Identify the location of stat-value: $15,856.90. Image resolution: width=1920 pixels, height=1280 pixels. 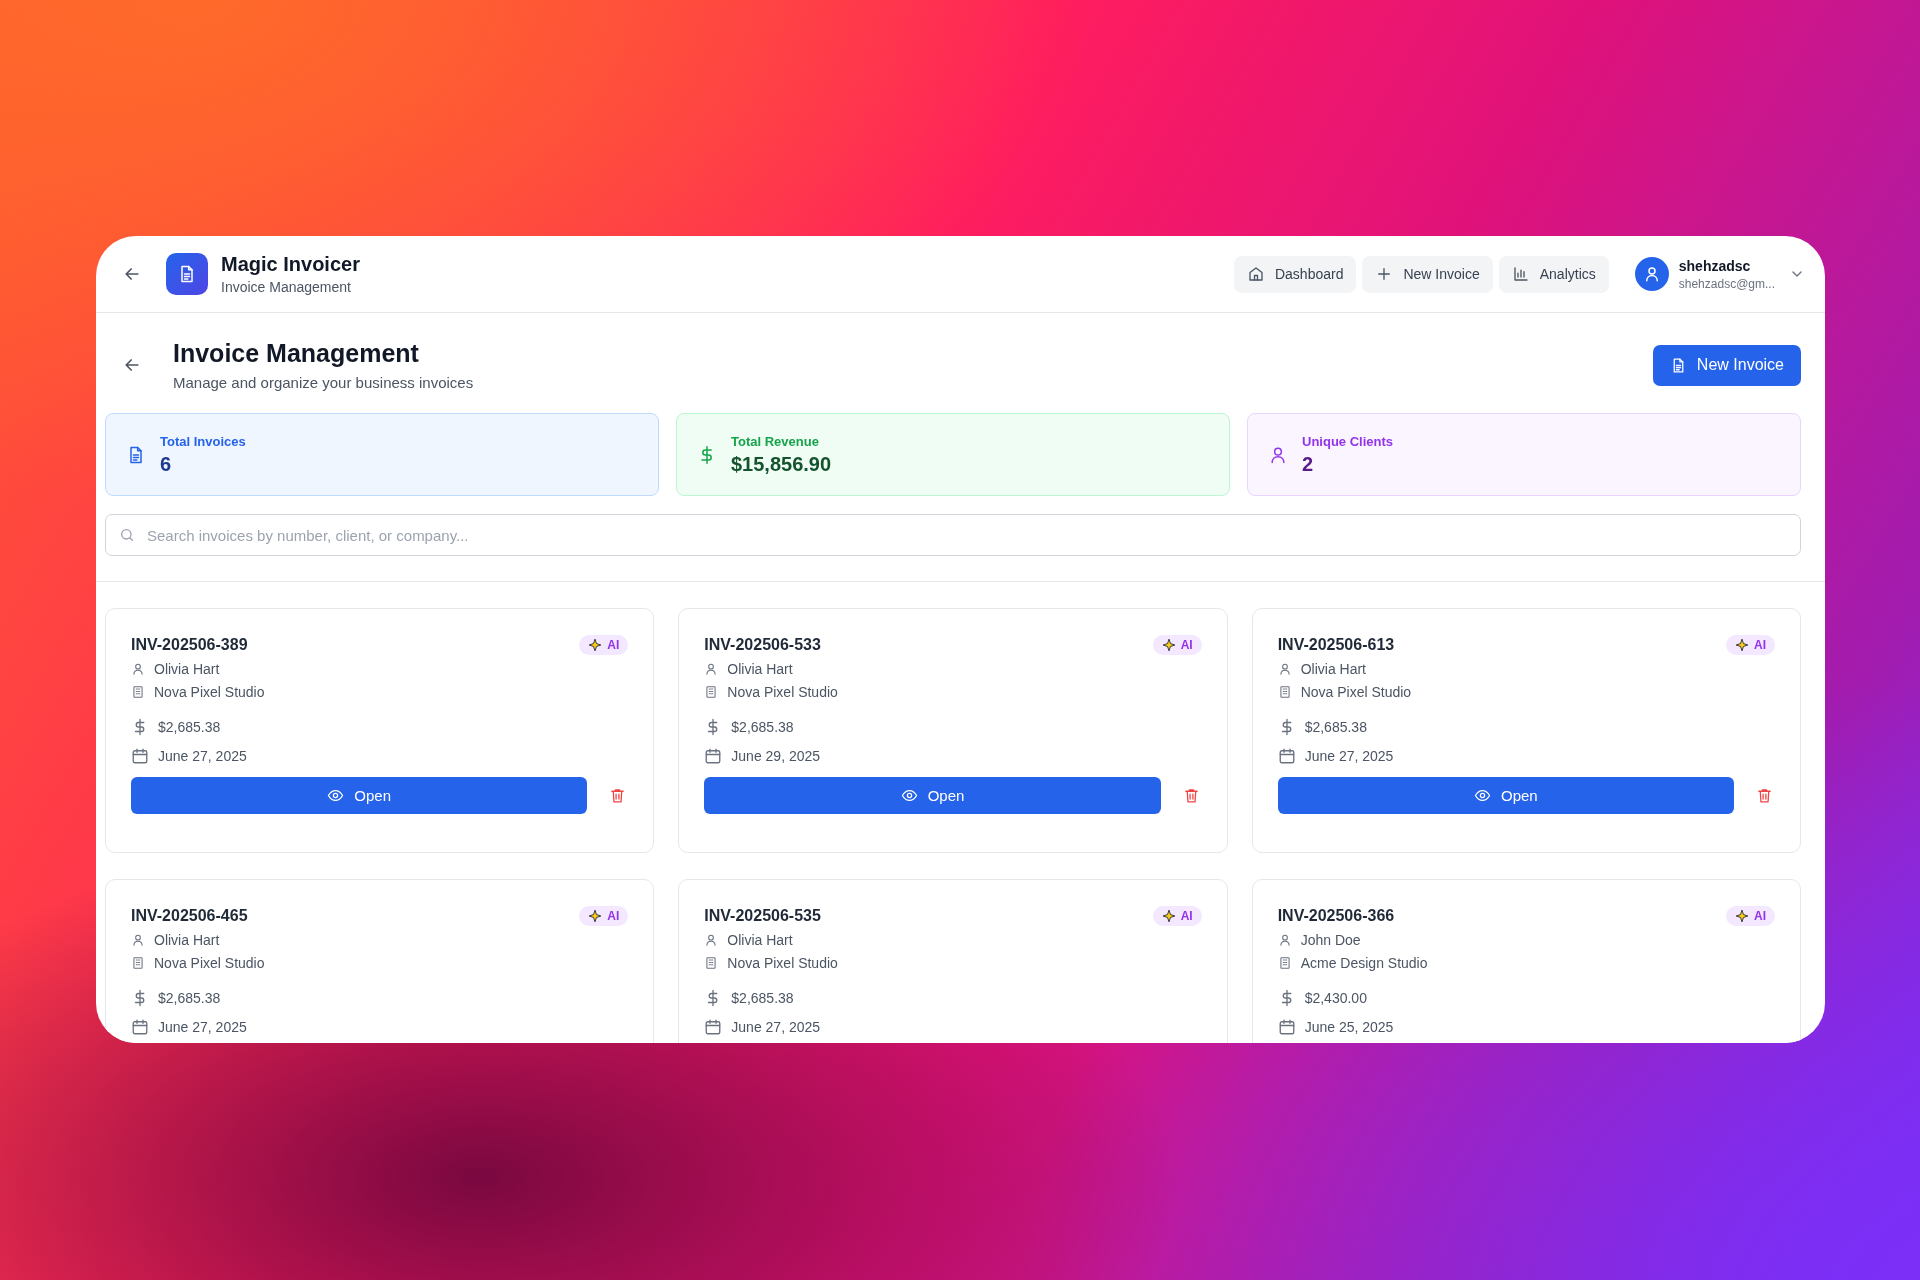
(781, 464).